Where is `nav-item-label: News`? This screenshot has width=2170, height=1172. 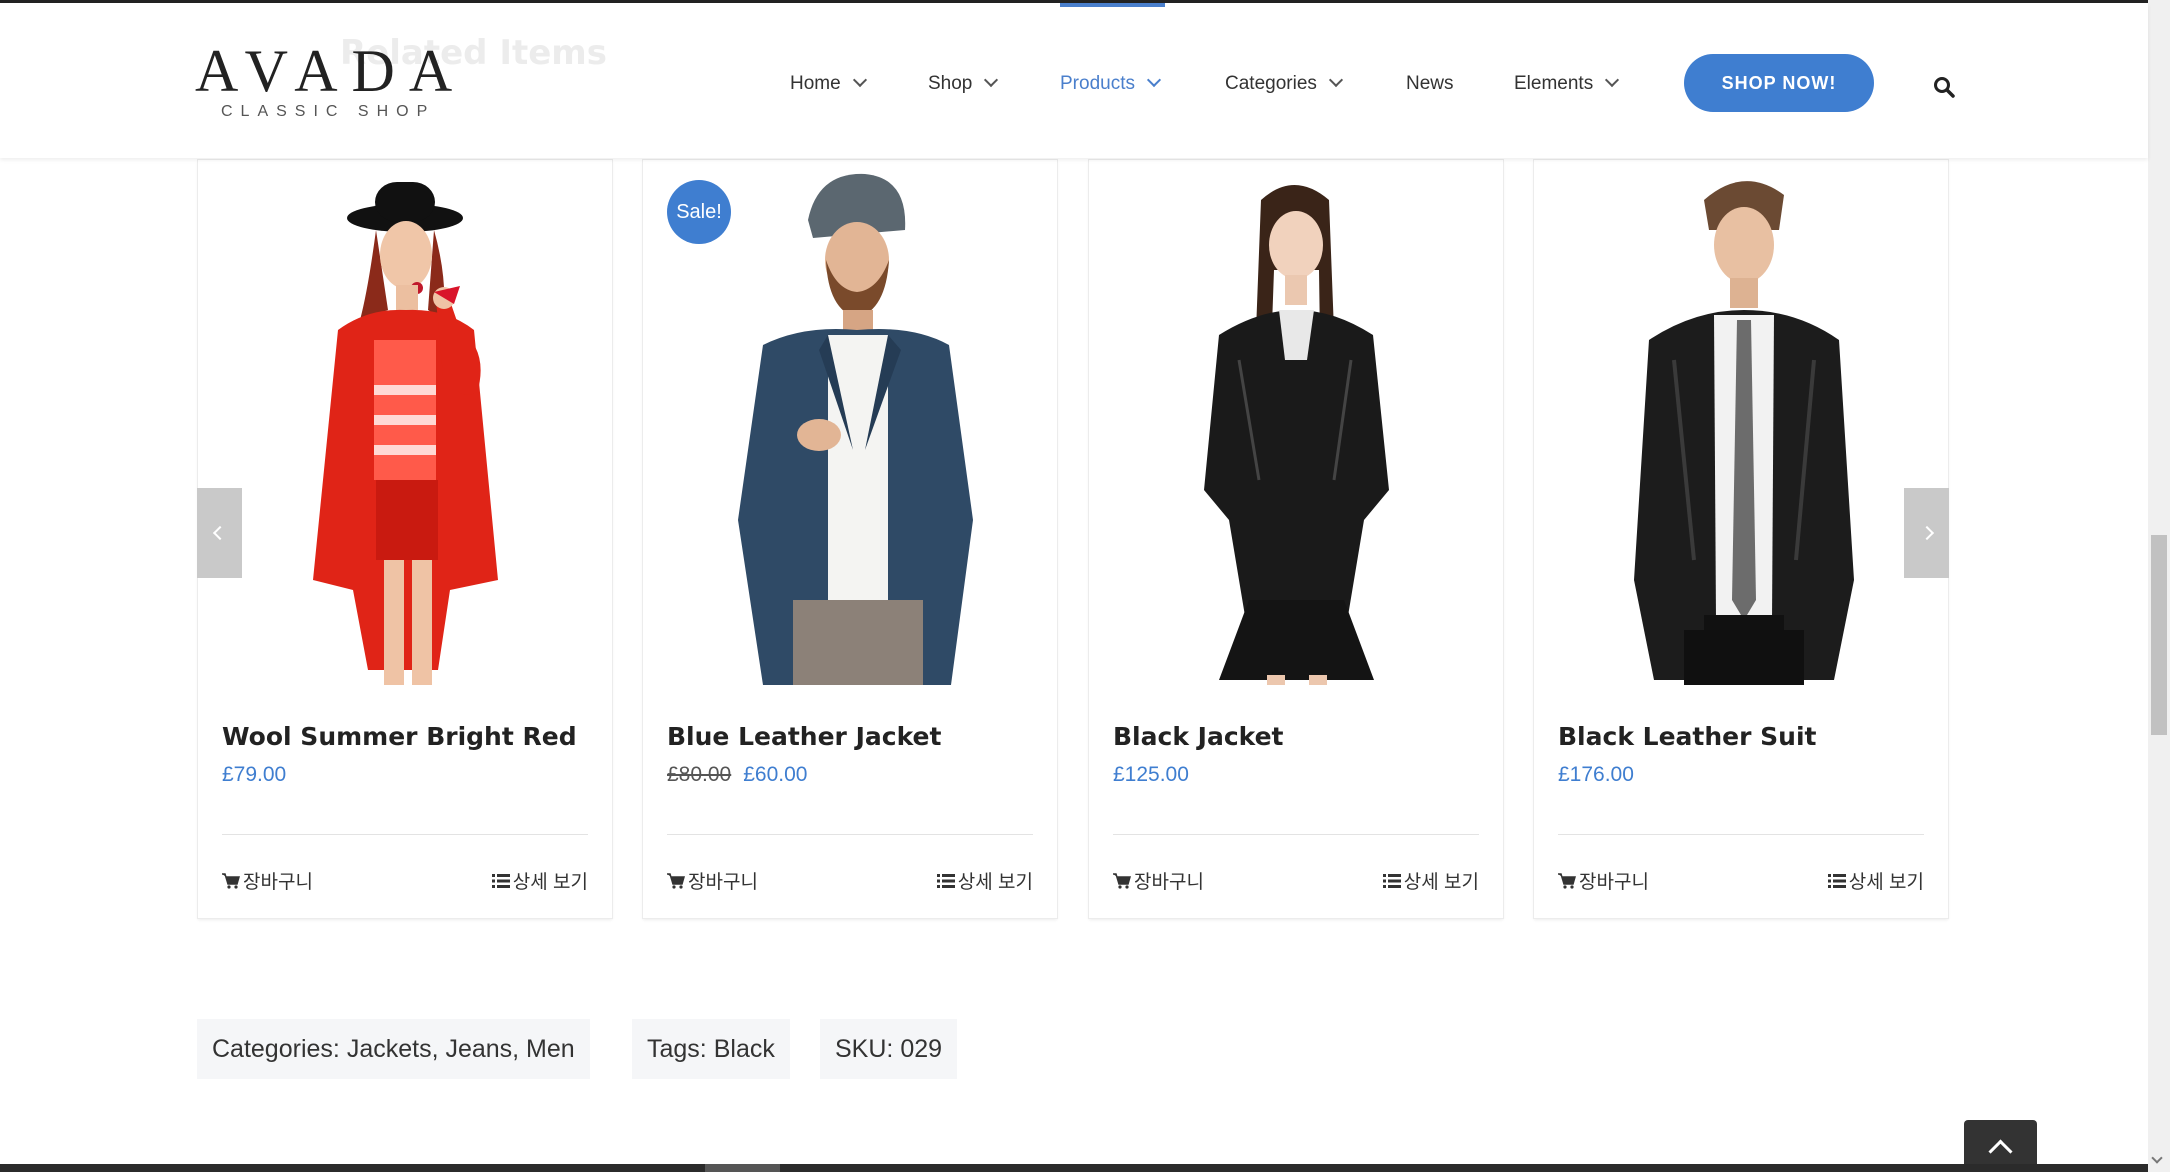
nav-item-label: News is located at coordinates (1430, 83).